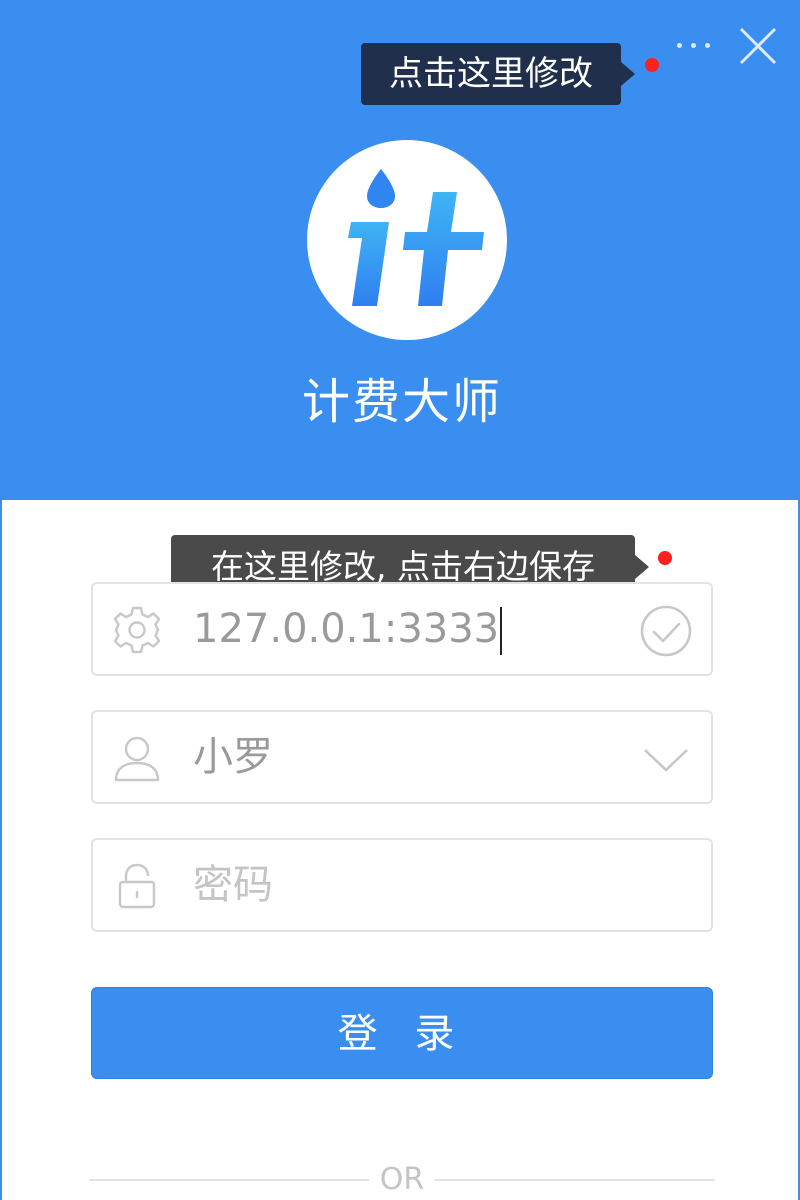  I want to click on user-icon, so click(137, 759).